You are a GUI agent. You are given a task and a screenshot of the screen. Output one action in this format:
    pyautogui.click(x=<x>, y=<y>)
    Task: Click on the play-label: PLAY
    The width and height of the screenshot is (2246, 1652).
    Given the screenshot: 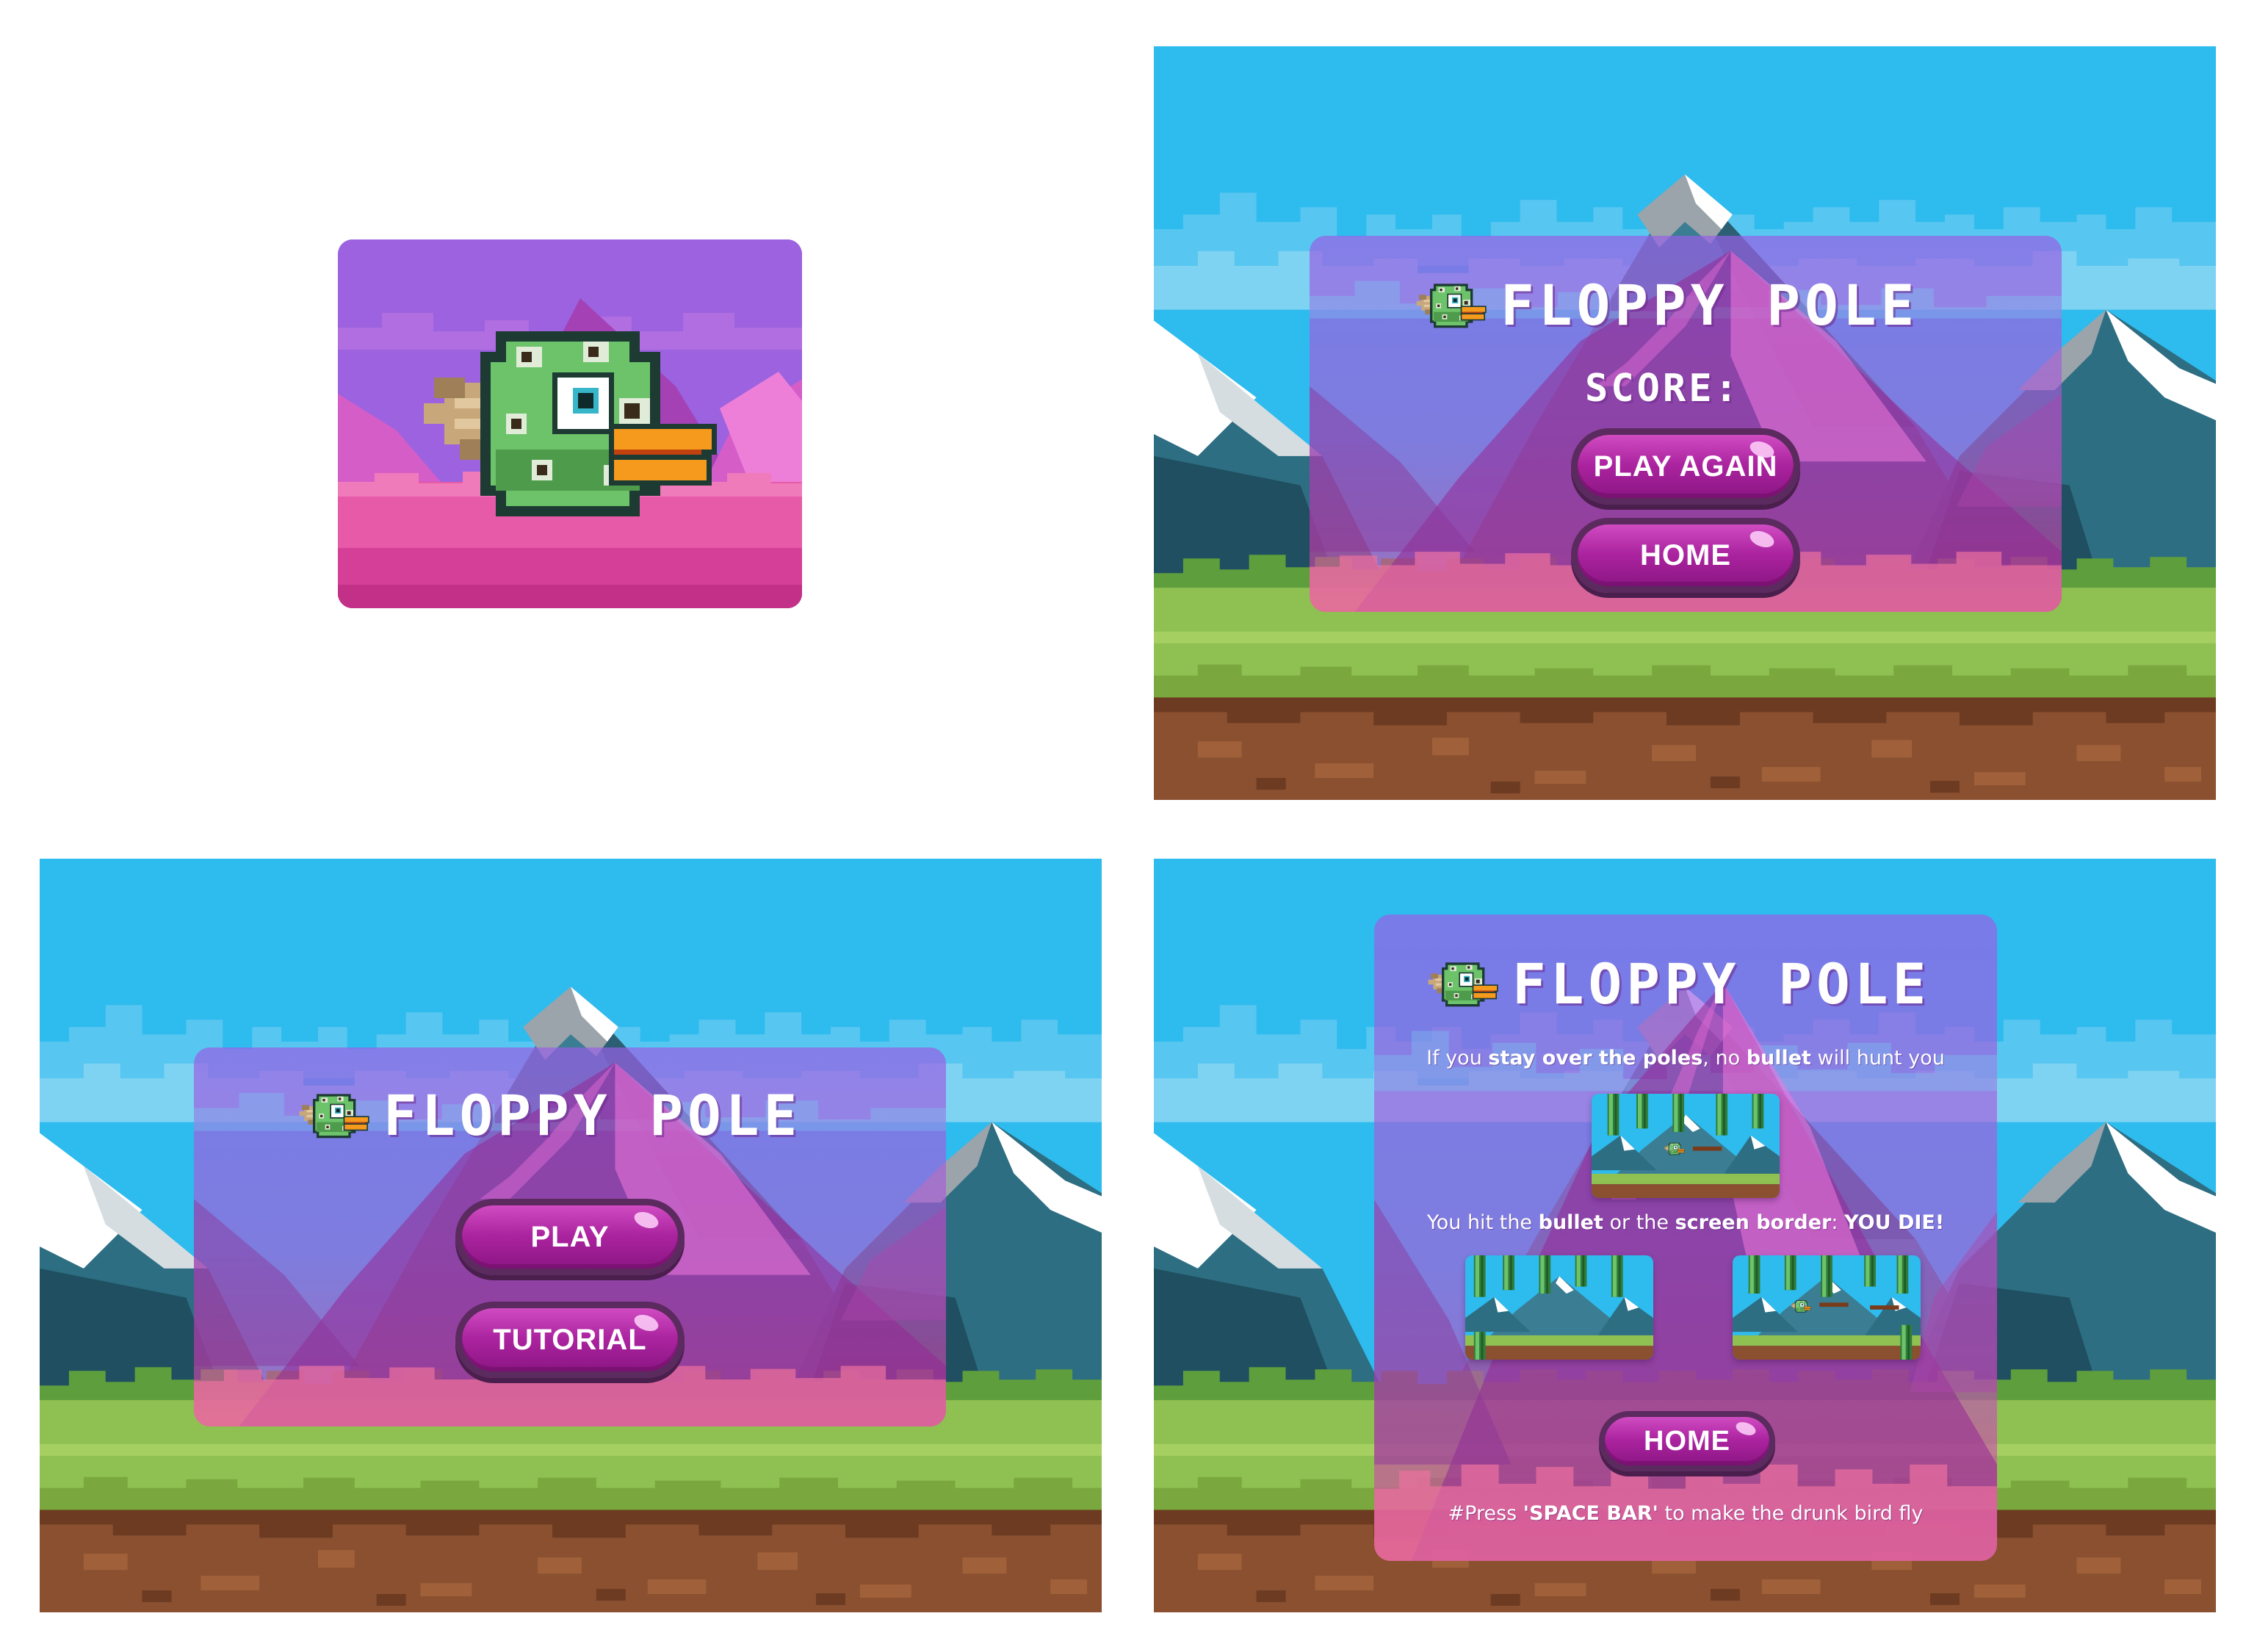 What is the action you would take?
    pyautogui.click(x=570, y=1236)
    